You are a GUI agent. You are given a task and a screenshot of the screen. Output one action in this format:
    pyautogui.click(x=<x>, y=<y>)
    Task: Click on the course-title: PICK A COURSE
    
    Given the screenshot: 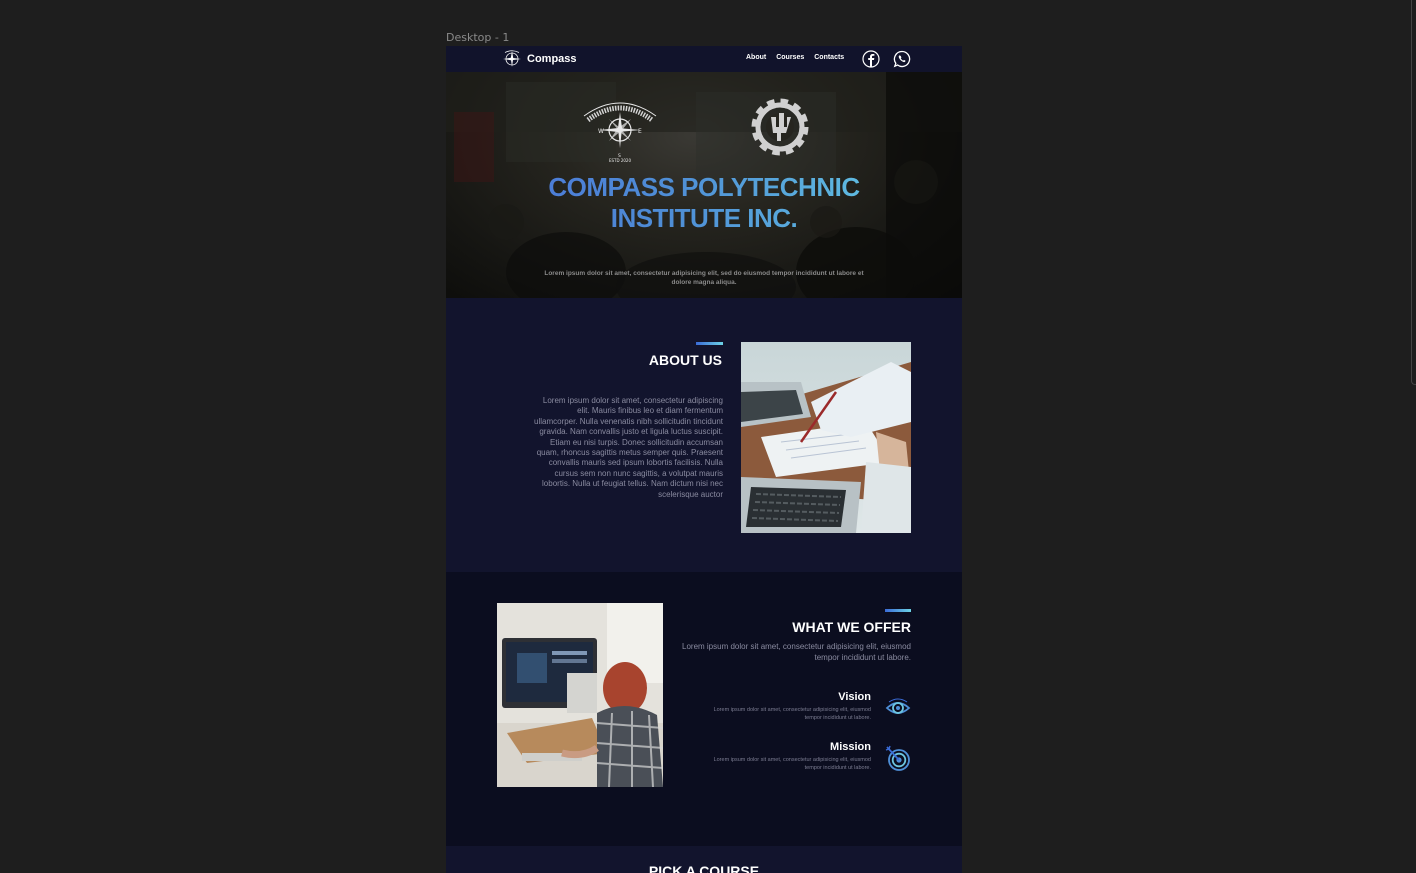 What is the action you would take?
    pyautogui.click(x=704, y=868)
    